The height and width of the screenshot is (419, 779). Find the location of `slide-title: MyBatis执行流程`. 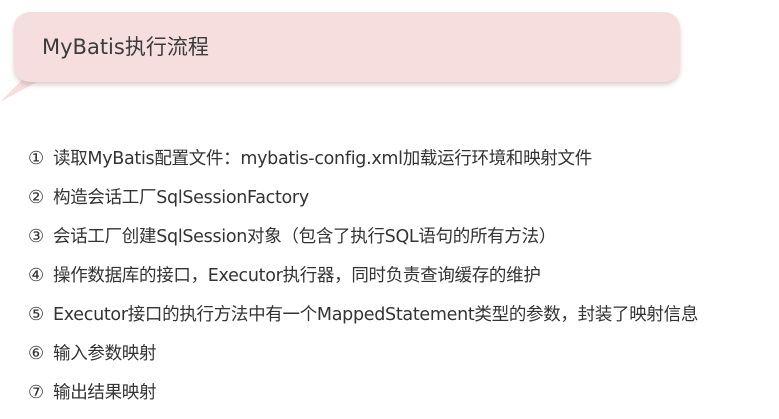

slide-title: MyBatis执行流程 is located at coordinates (125, 47).